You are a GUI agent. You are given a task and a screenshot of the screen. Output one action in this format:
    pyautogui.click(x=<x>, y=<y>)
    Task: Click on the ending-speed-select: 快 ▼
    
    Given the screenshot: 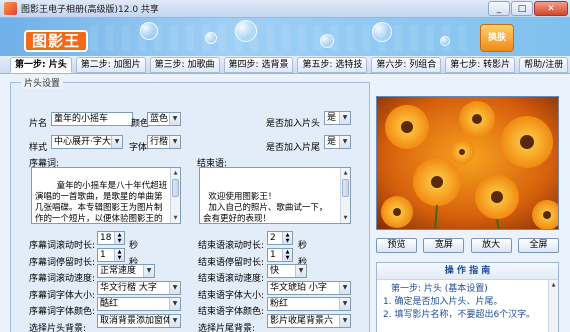 What is the action you would take?
    pyautogui.click(x=287, y=271)
    